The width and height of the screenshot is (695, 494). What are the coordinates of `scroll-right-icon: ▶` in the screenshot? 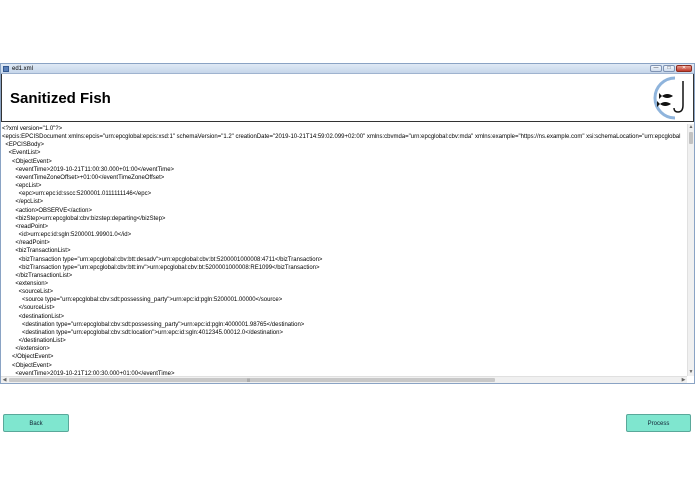 It's located at (683, 380).